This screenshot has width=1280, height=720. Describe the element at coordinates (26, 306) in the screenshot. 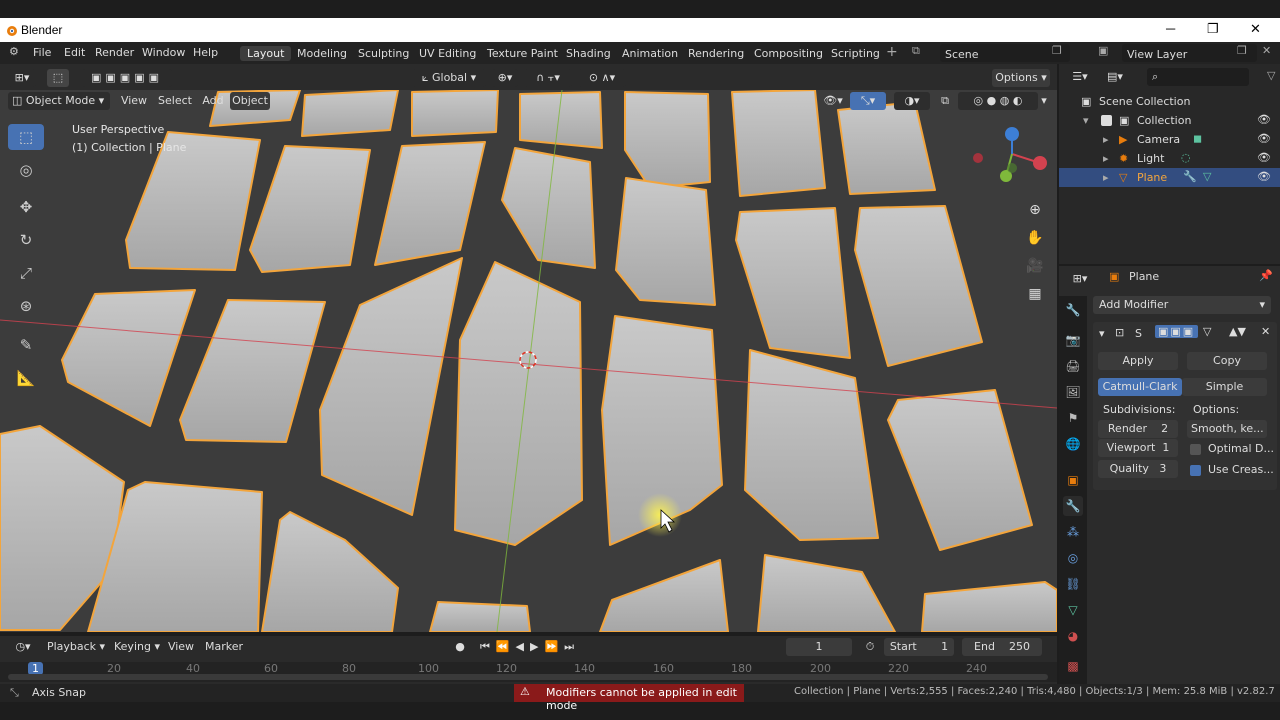

I see `transform-tool-icon: ⊛` at that location.